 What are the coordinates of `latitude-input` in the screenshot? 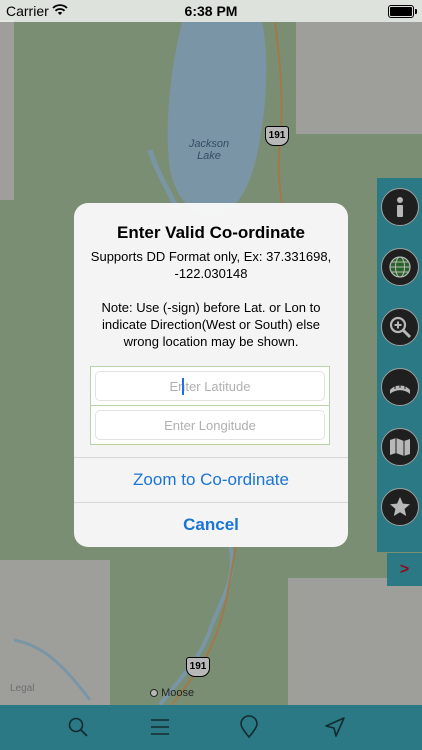 It's located at (210, 386).